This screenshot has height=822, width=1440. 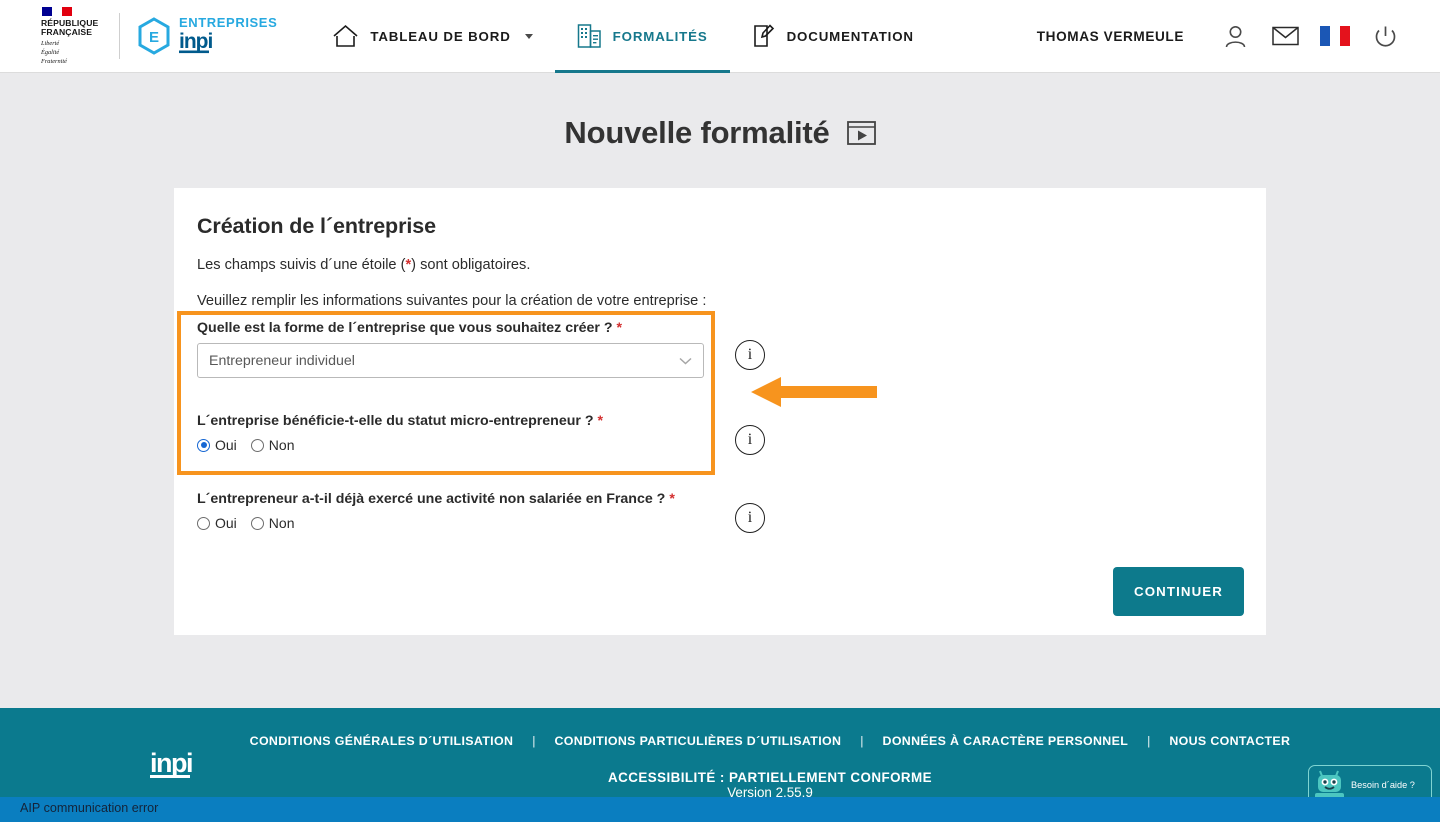 I want to click on radio-button-selected-icon, so click(x=203, y=445).